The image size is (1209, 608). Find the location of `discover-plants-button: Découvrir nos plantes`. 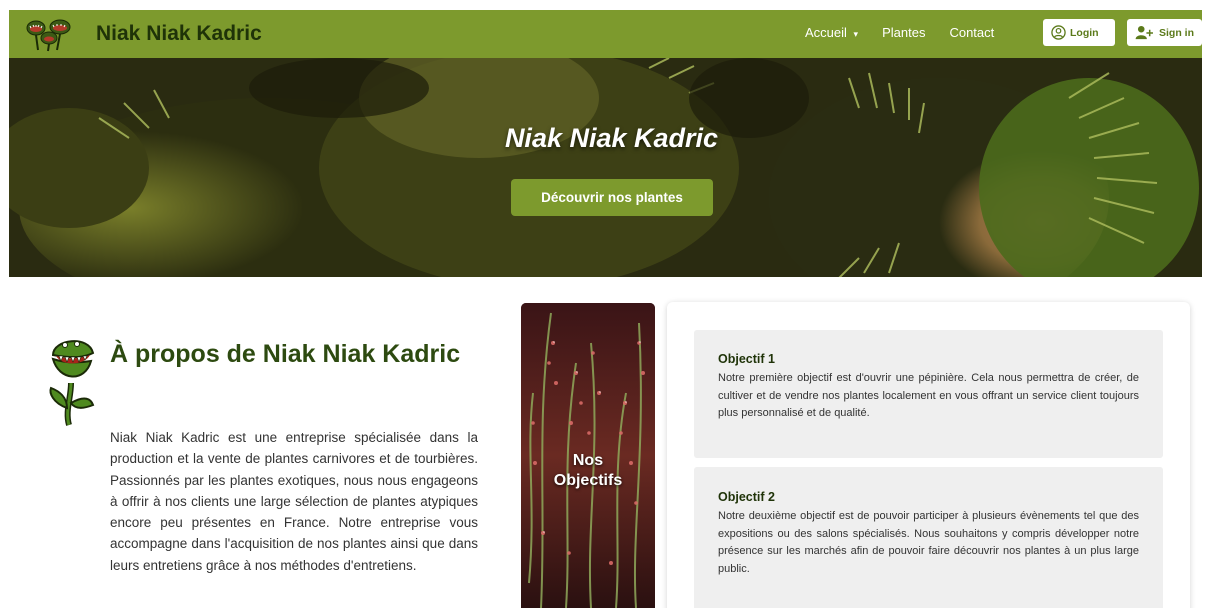

discover-plants-button: Découvrir nos plantes is located at coordinates (612, 197).